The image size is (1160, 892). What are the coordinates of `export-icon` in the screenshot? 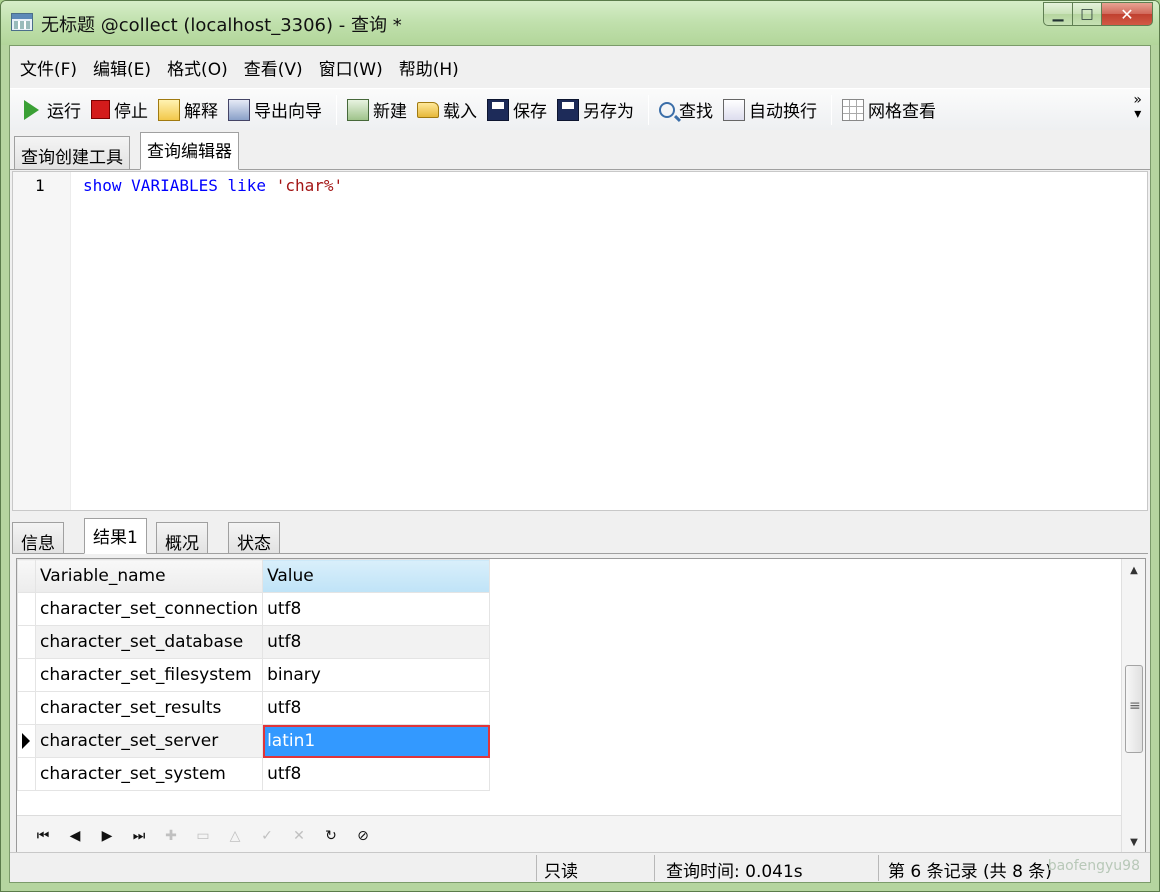 It's located at (239, 109).